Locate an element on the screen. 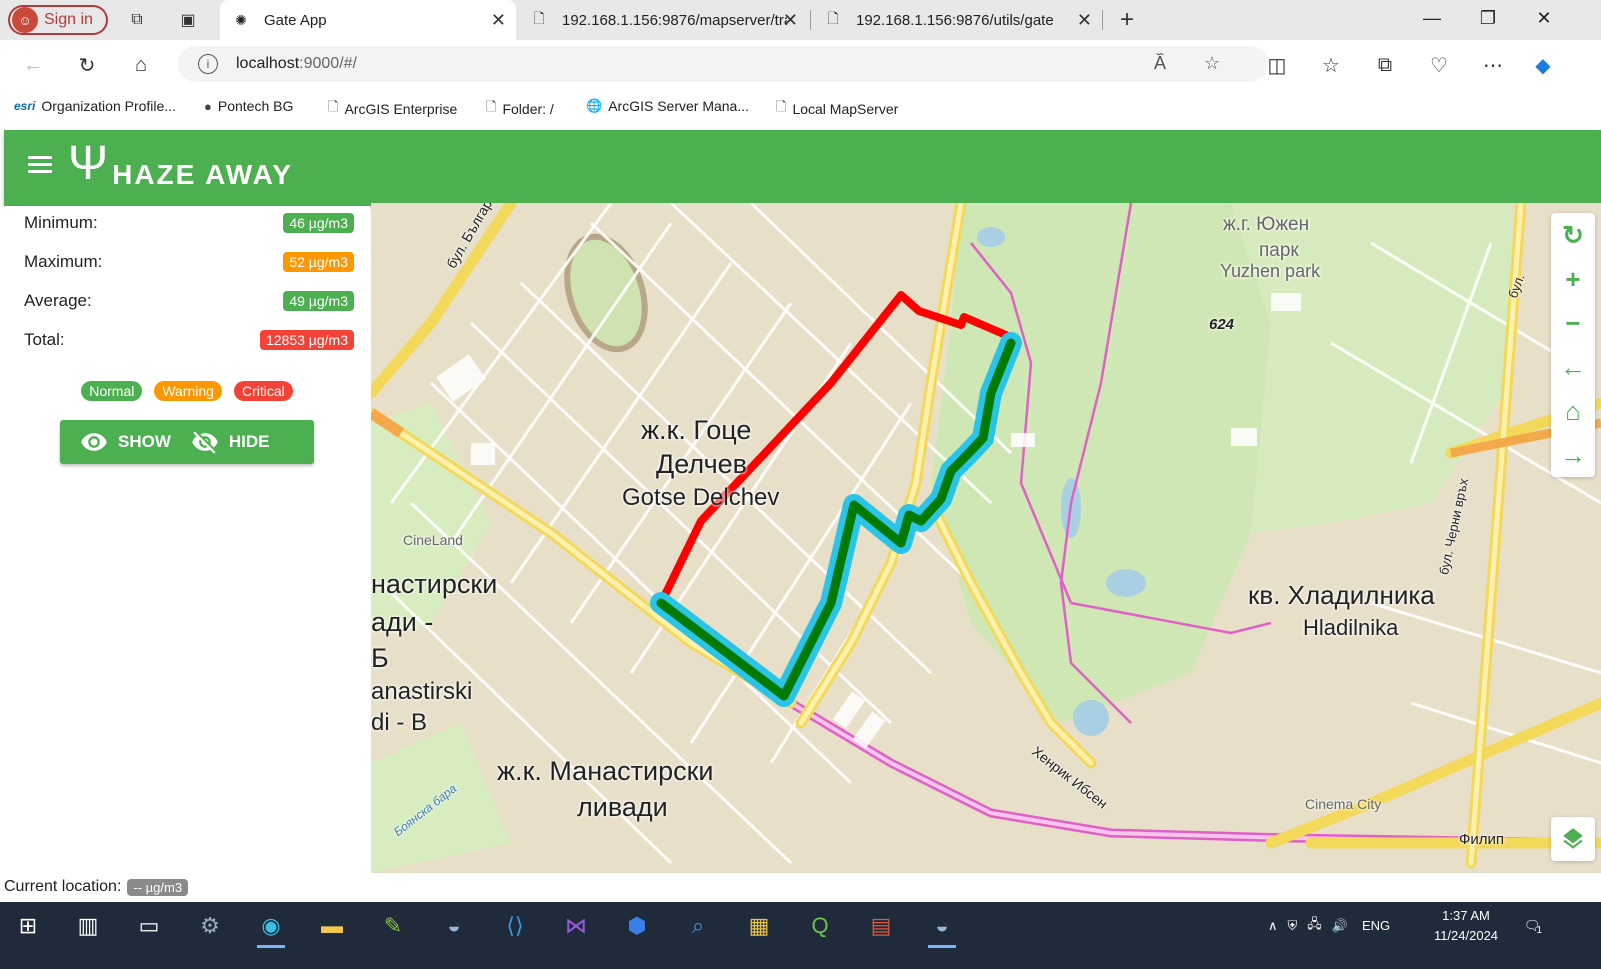 The image size is (1601, 969). settings-gear-icon: ⚙ is located at coordinates (210, 926).